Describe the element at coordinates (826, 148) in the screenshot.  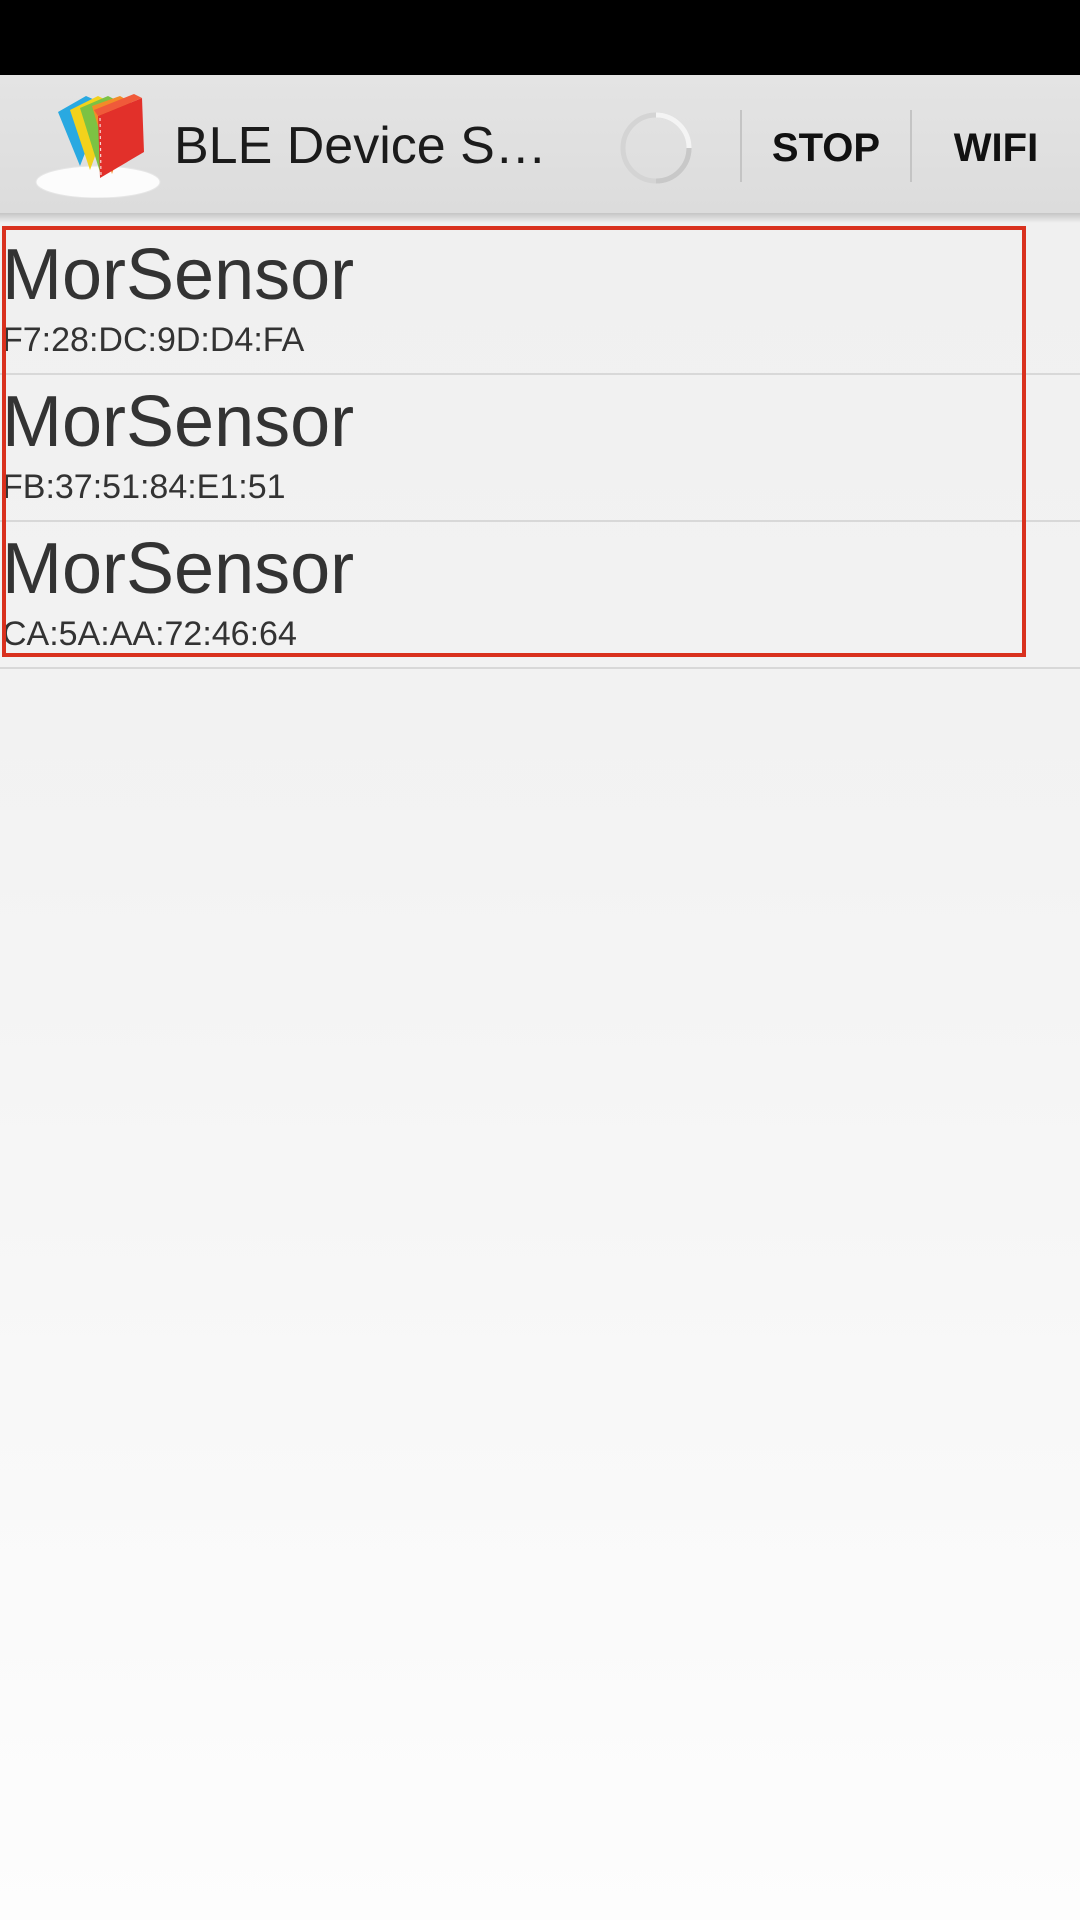
I see `stop-button: STOP` at that location.